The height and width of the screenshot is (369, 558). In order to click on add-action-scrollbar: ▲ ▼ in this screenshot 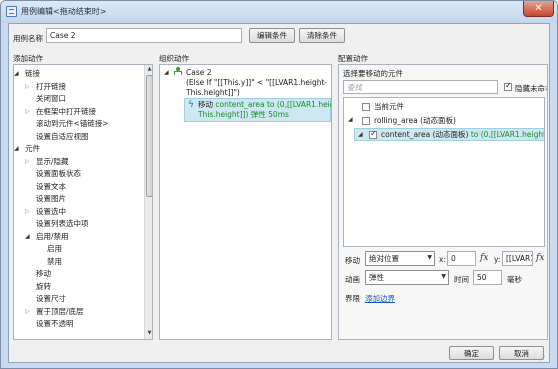, I will do `click(148, 202)`.